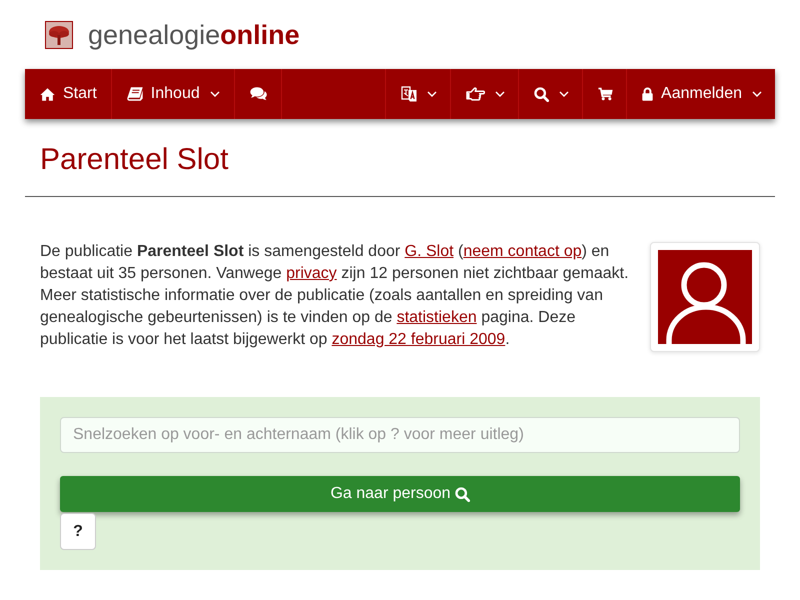 Image resolution: width=800 pixels, height=600 pixels. I want to click on nav-link: Start, so click(68, 94).